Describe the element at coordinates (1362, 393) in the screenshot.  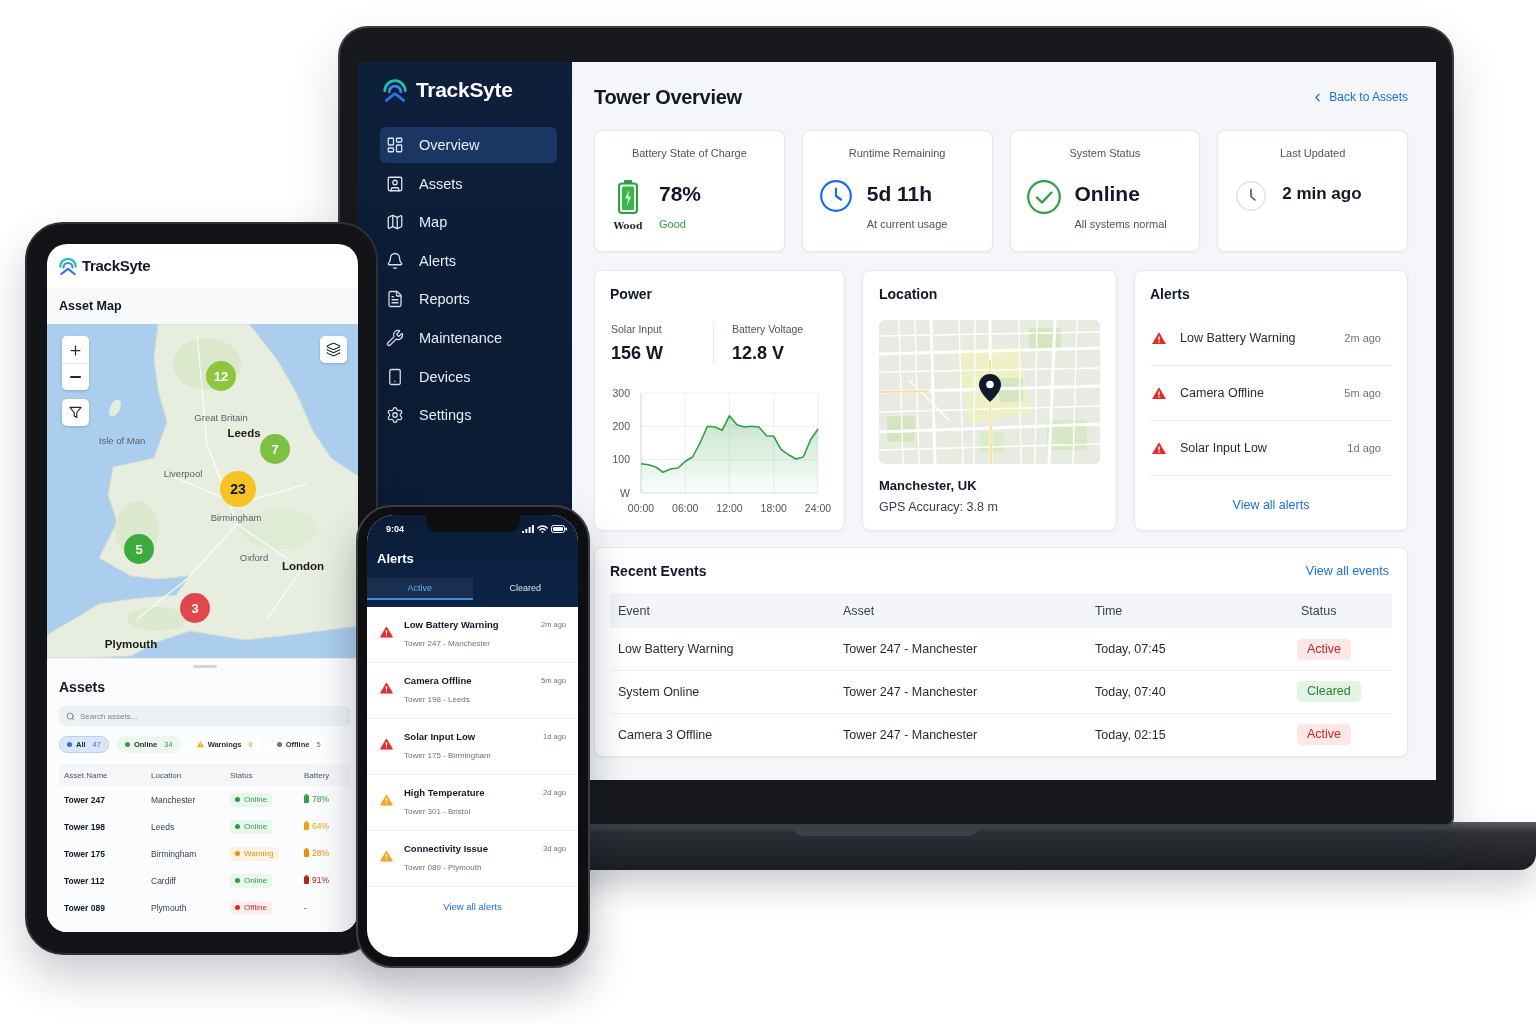
I see `alert-time: 5m ago` at that location.